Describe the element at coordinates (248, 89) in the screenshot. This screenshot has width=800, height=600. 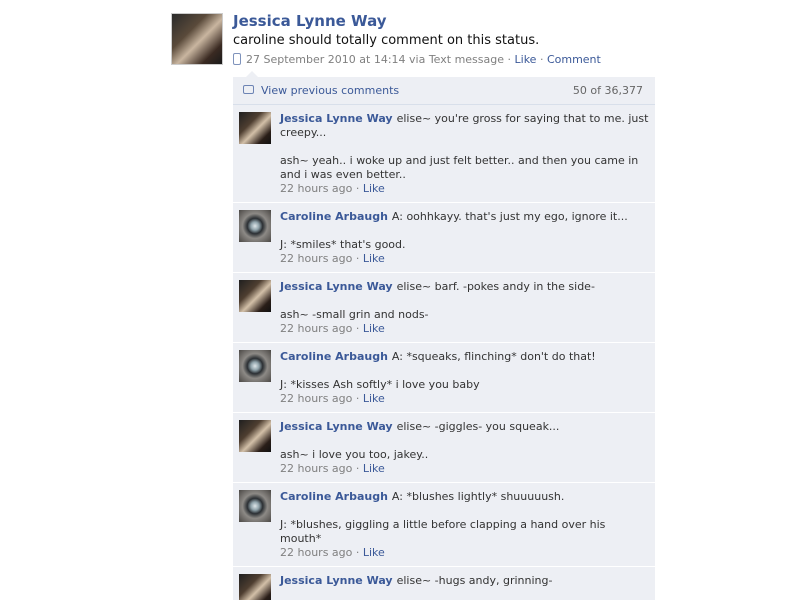
I see `speech-bubble-icon` at that location.